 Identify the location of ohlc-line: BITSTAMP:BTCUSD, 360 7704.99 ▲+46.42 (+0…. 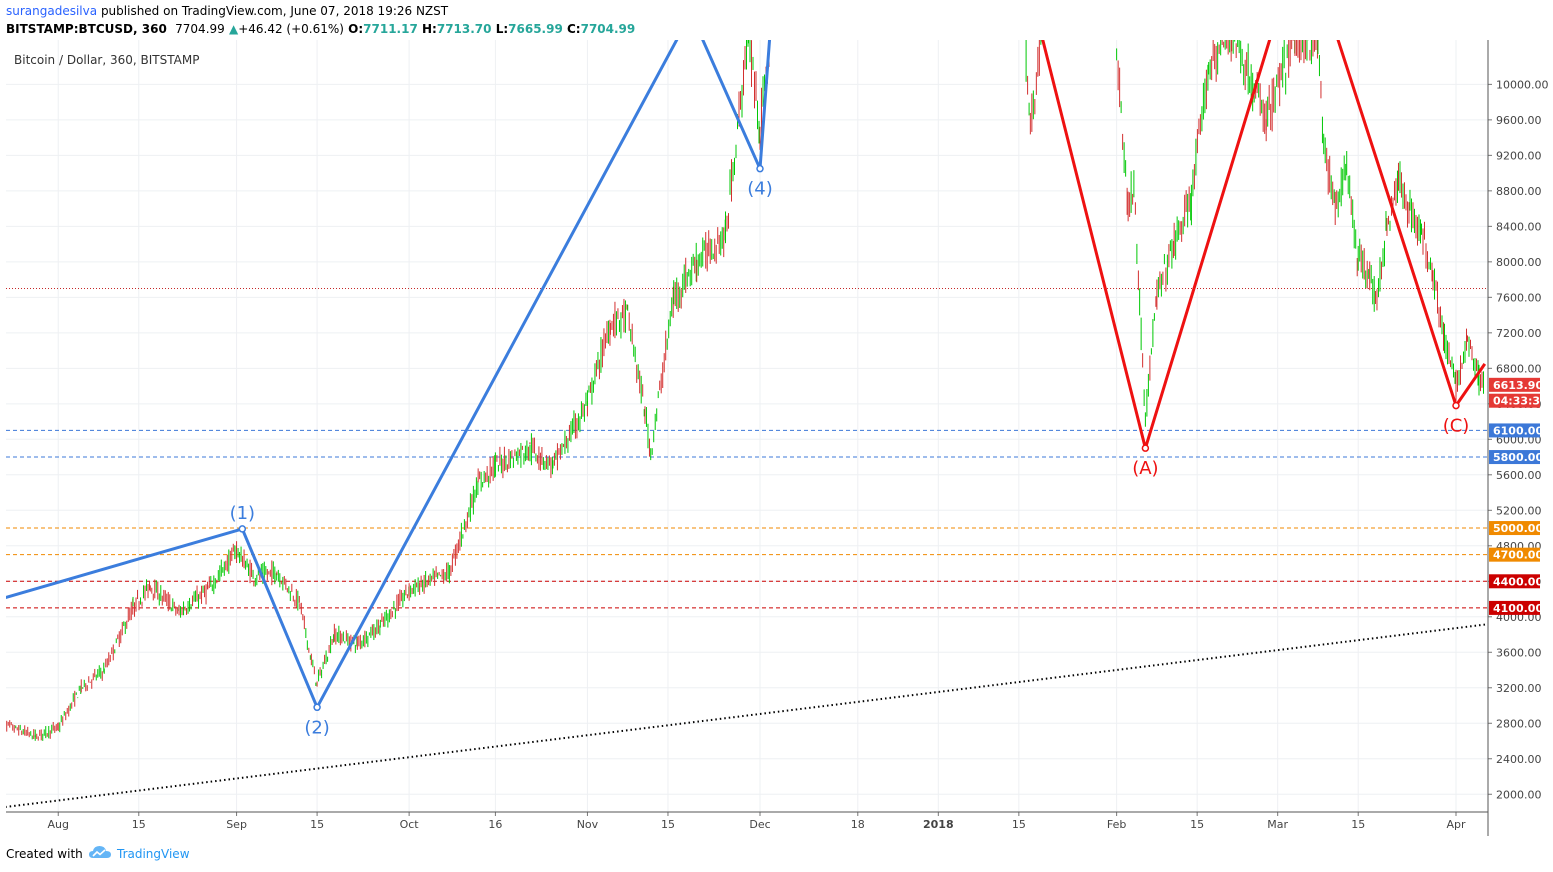
(320, 29).